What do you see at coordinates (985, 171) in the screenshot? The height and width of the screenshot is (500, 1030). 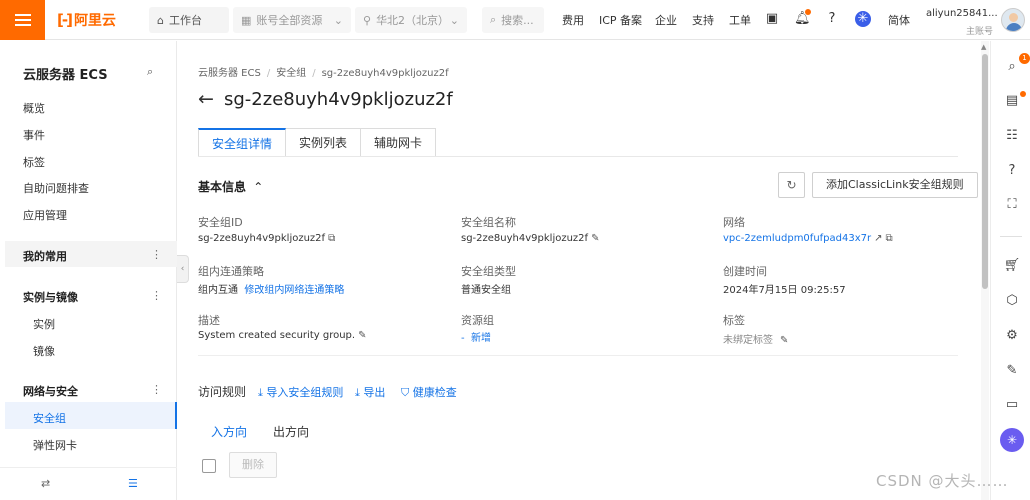 I see `scrollbar-thumb` at bounding box center [985, 171].